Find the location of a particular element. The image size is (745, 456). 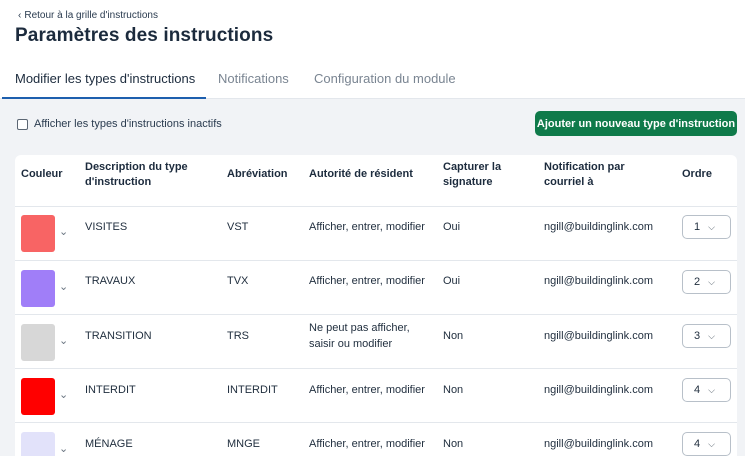

abbreviation-cell: TVX is located at coordinates (238, 281).